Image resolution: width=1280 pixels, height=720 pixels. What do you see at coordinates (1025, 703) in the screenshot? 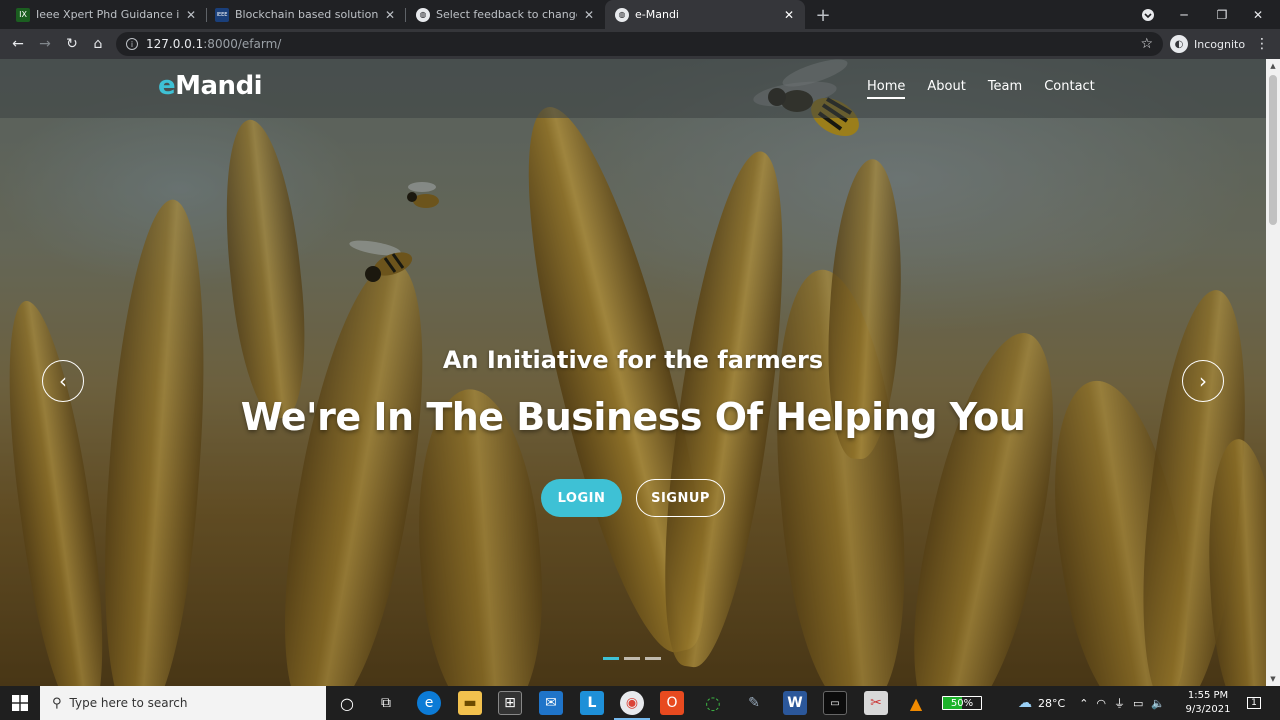
I see `weather-cloud-icon: ☁` at bounding box center [1025, 703].